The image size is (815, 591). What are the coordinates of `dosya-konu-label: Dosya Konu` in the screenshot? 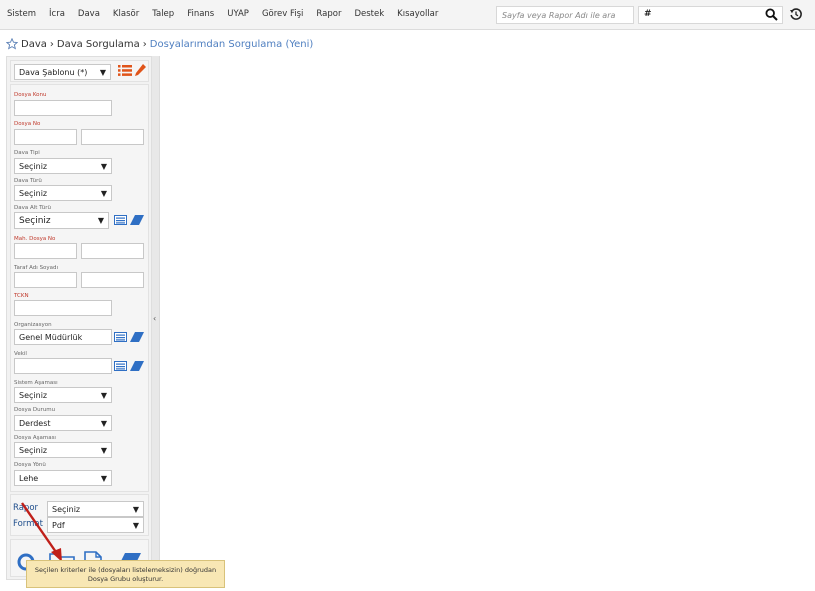 It's located at (30, 95).